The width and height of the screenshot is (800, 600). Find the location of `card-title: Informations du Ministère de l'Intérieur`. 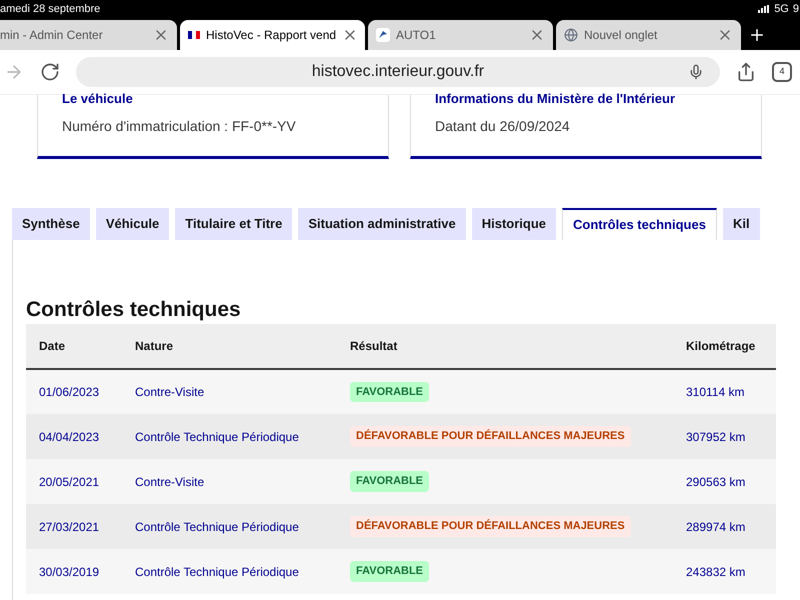

card-title: Informations du Ministère de l'Intérieur is located at coordinates (555, 99).